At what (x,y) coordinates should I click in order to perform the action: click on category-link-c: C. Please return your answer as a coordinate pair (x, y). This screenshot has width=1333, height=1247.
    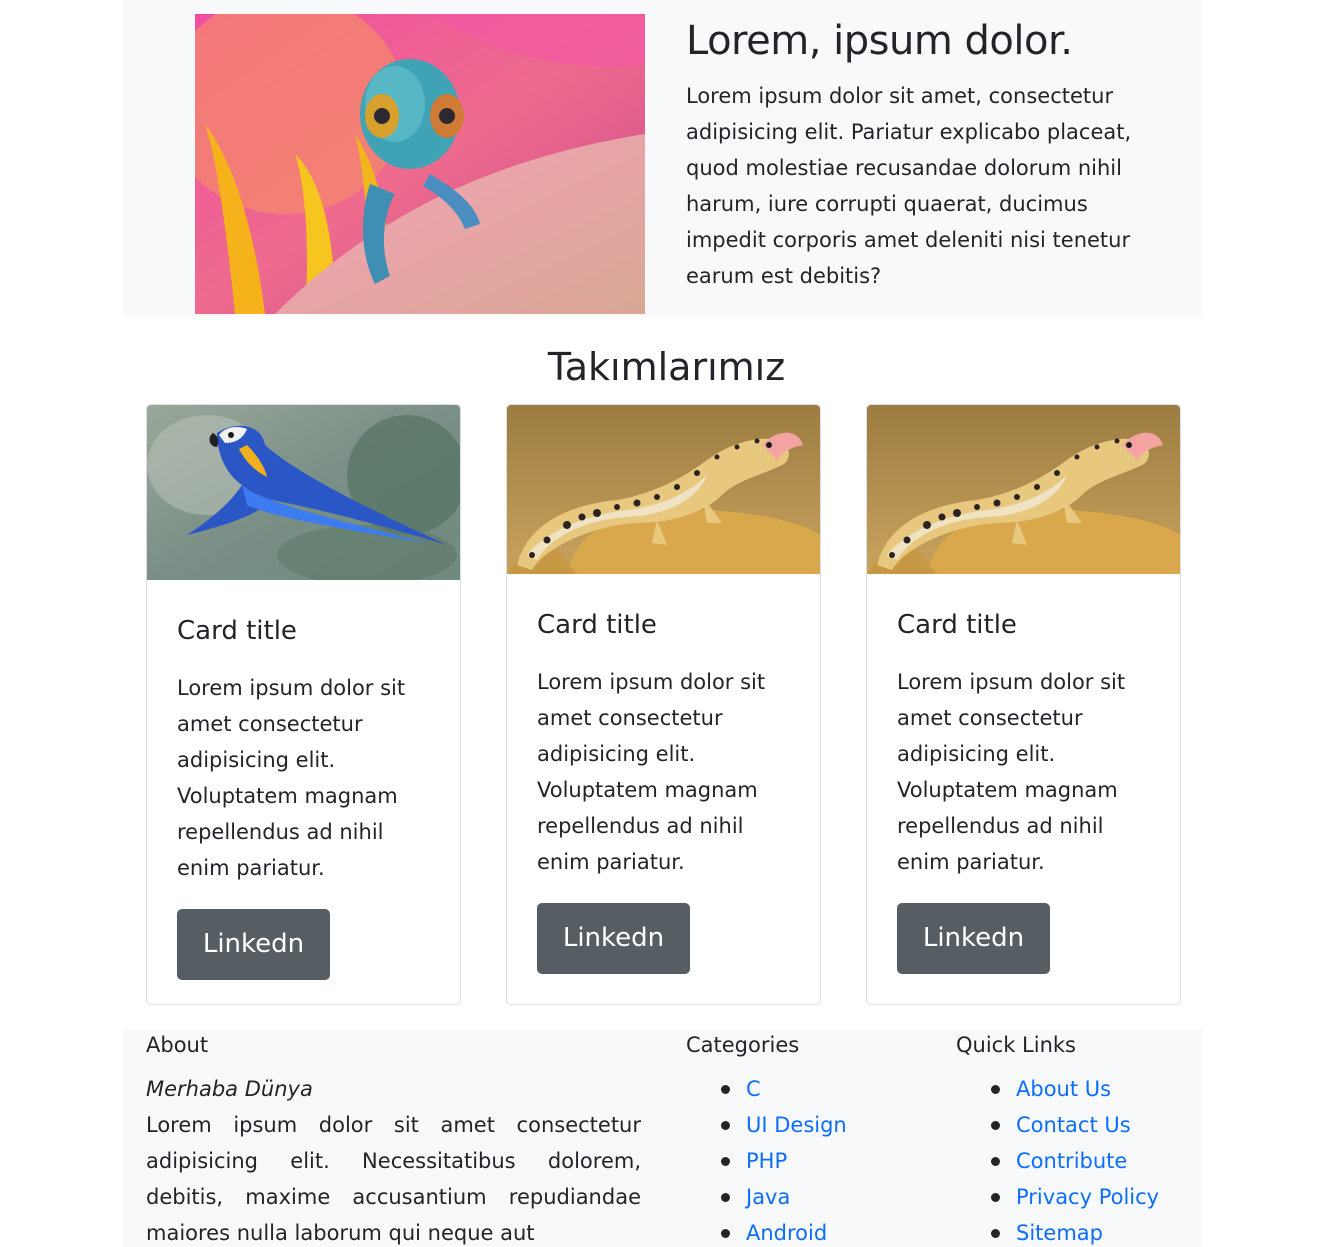
    Looking at the image, I should click on (753, 1089).